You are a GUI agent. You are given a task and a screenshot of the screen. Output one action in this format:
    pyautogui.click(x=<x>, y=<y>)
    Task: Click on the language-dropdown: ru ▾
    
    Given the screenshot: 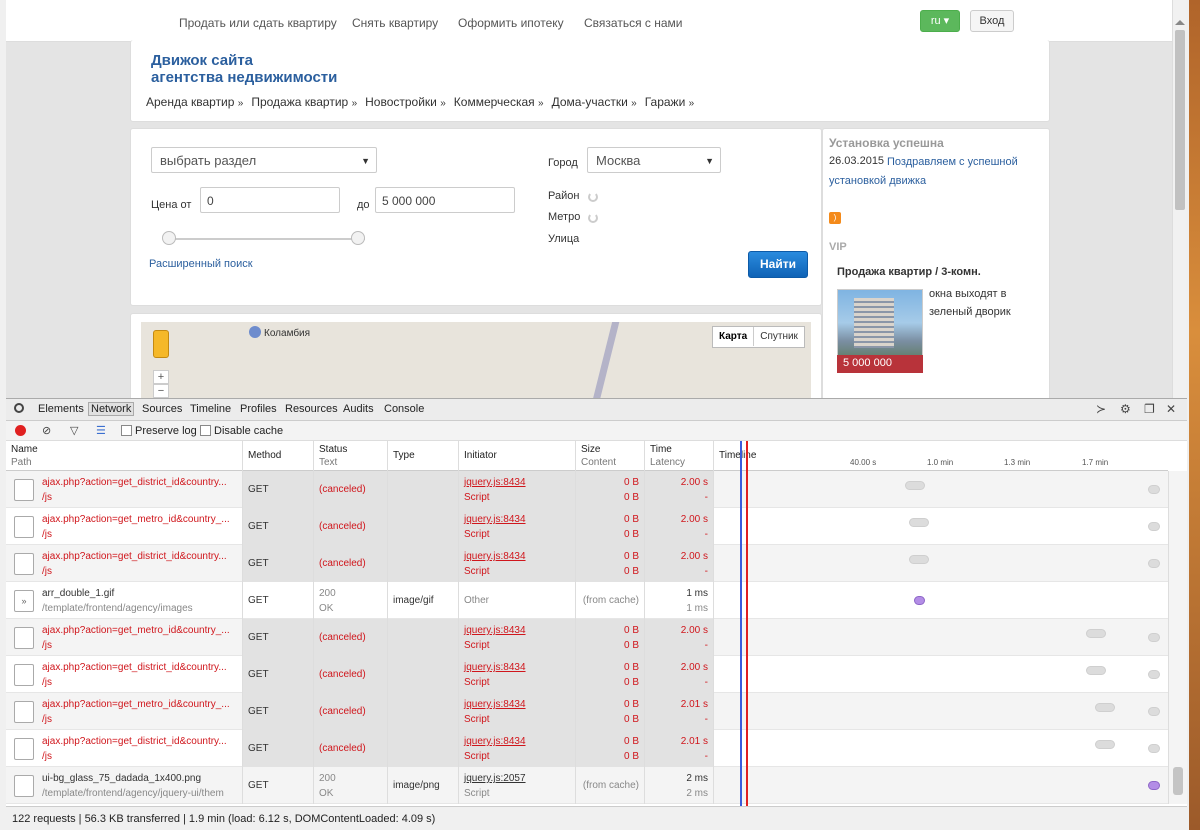 What is the action you would take?
    pyautogui.click(x=940, y=21)
    